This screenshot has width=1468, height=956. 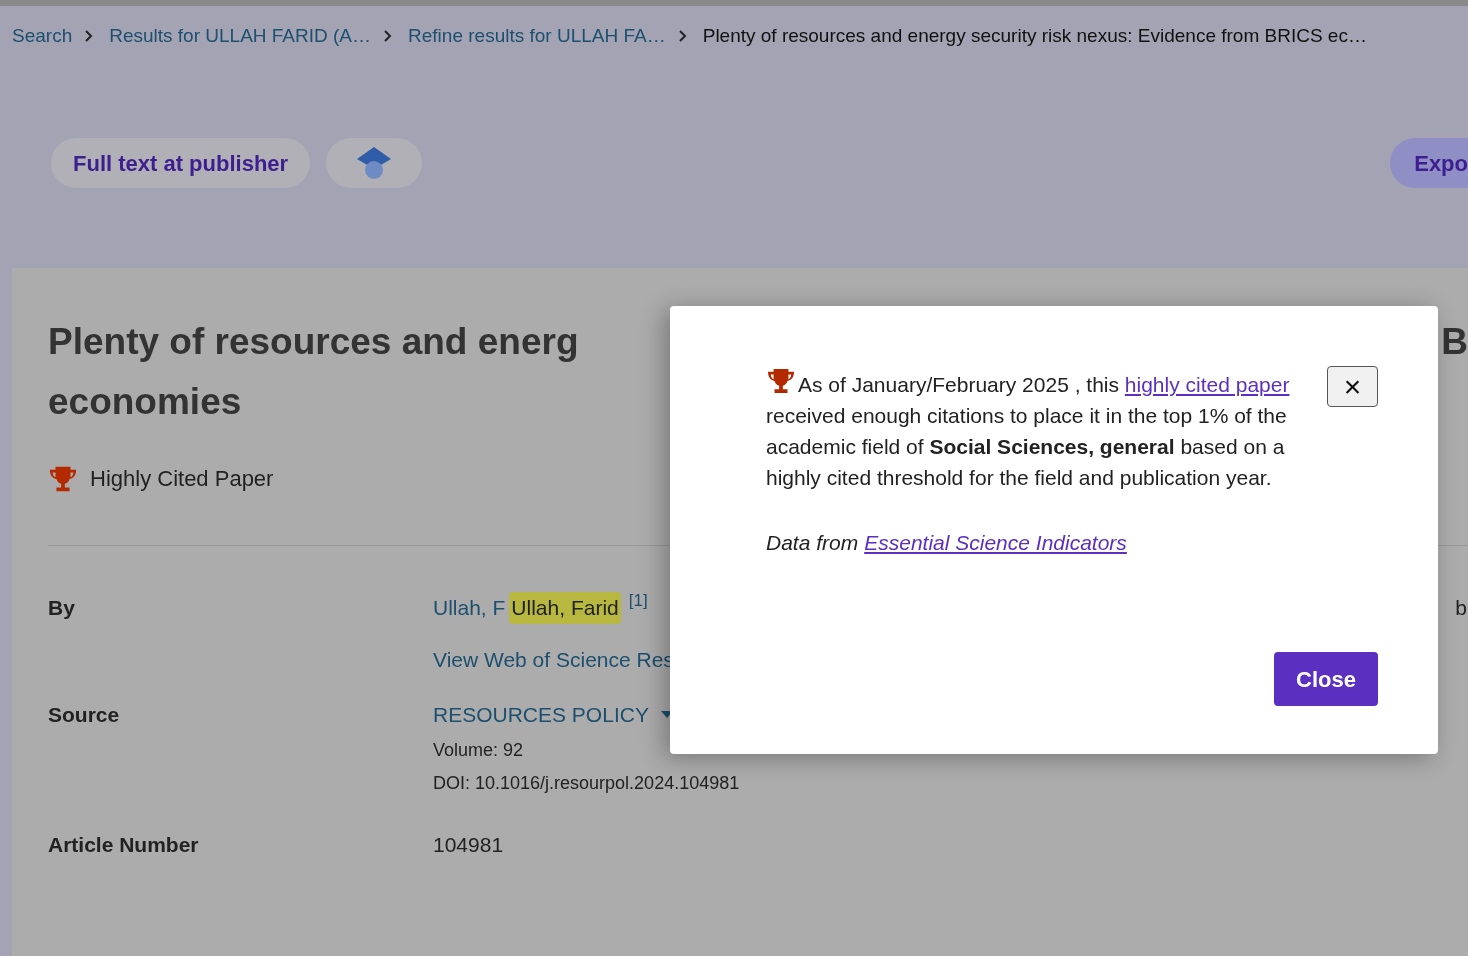 What do you see at coordinates (182, 479) in the screenshot?
I see `highly-cited-label: Highly Cited Paper` at bounding box center [182, 479].